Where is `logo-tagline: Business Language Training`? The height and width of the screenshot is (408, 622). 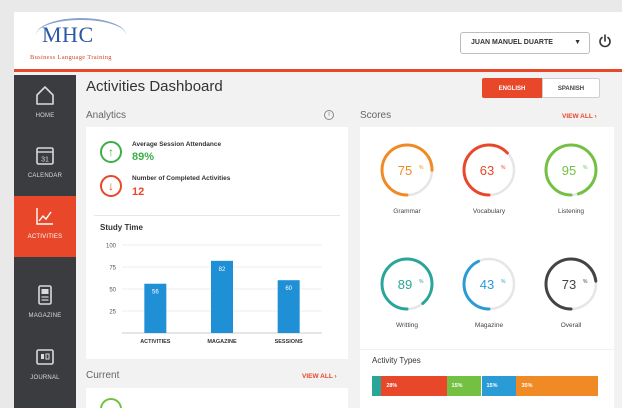 logo-tagline: Business Language Training is located at coordinates (71, 57).